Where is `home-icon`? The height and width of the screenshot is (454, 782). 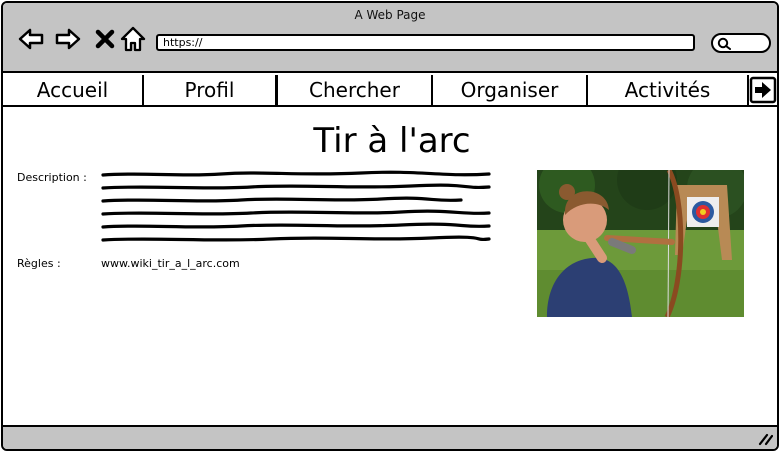
home-icon is located at coordinates (133, 39).